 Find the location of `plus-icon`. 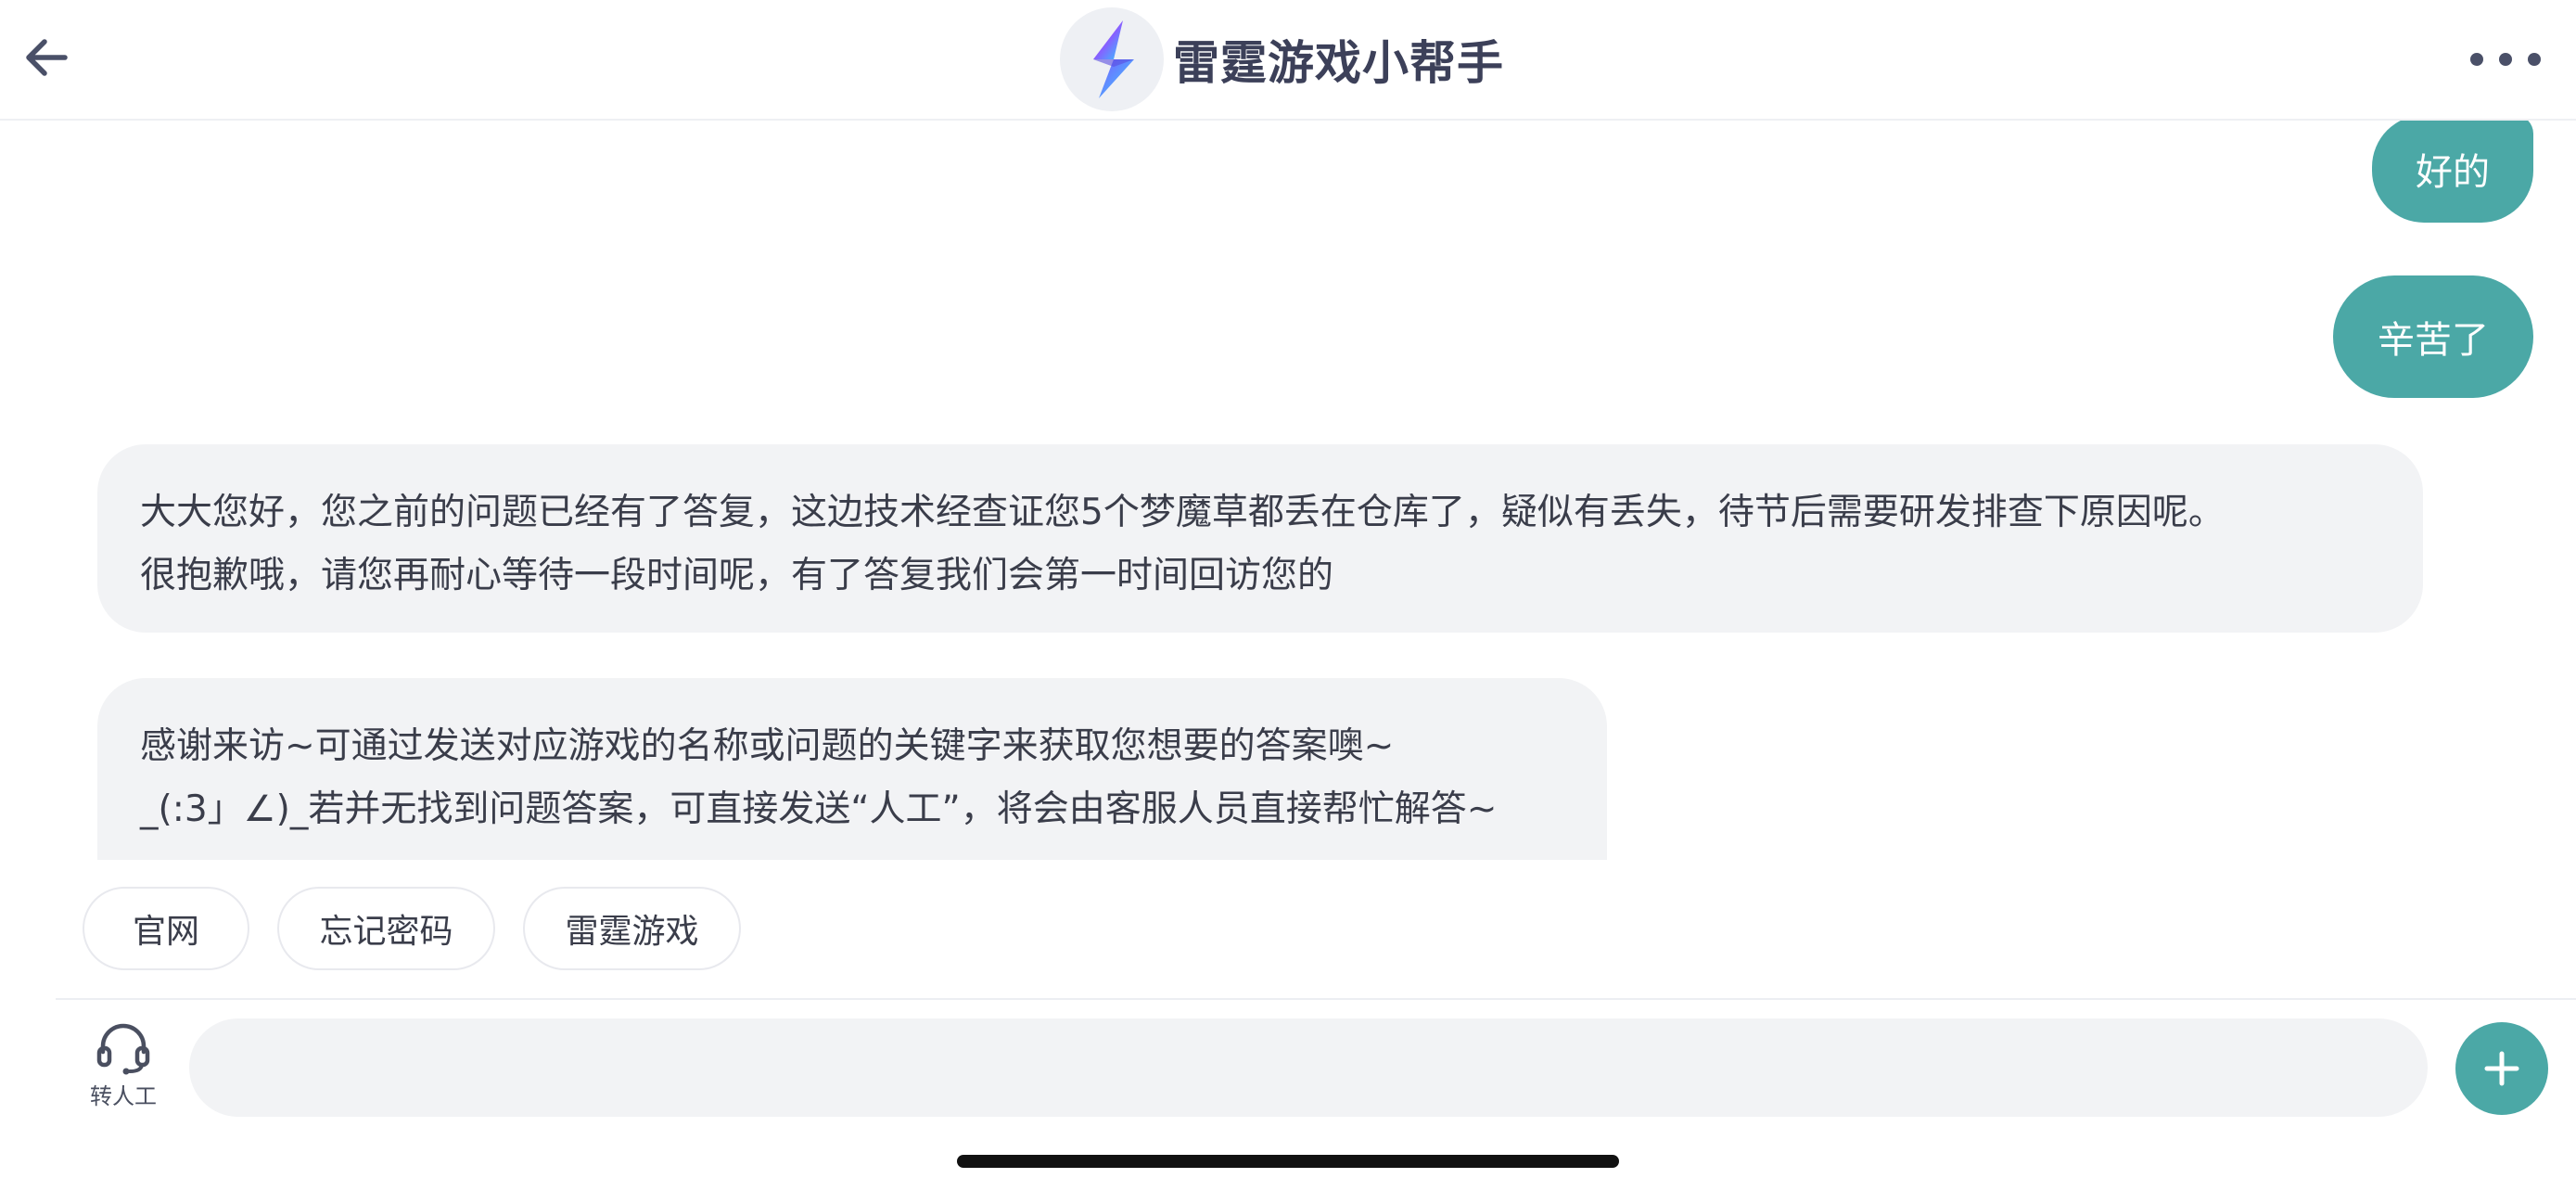

plus-icon is located at coordinates (2501, 1068).